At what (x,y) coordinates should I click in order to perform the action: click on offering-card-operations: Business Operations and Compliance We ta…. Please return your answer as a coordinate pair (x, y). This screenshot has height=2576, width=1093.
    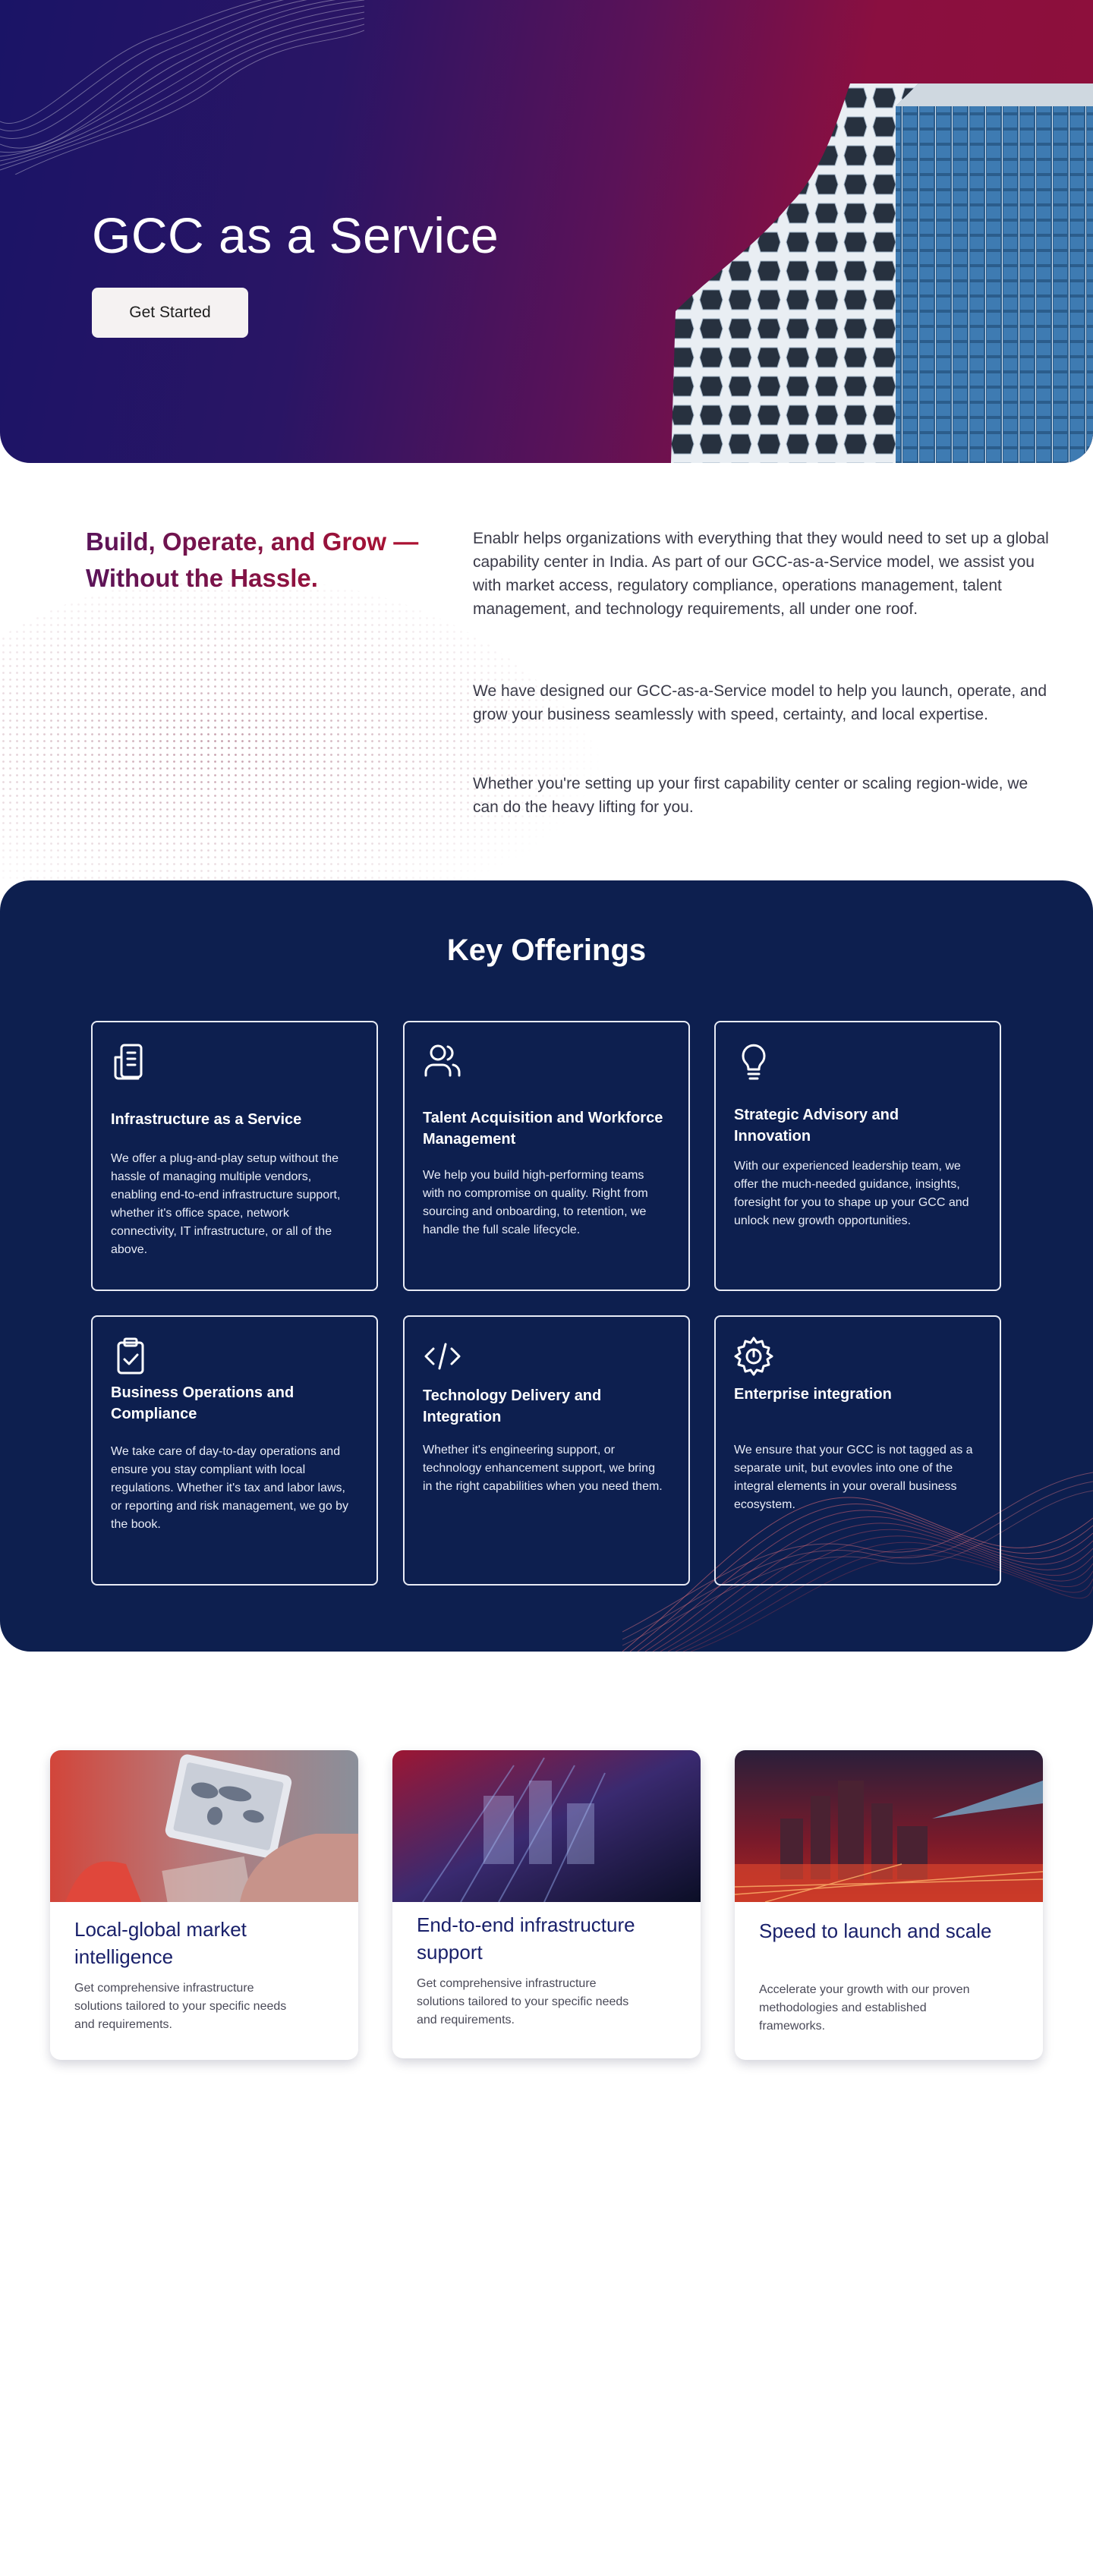
    Looking at the image, I should click on (234, 1450).